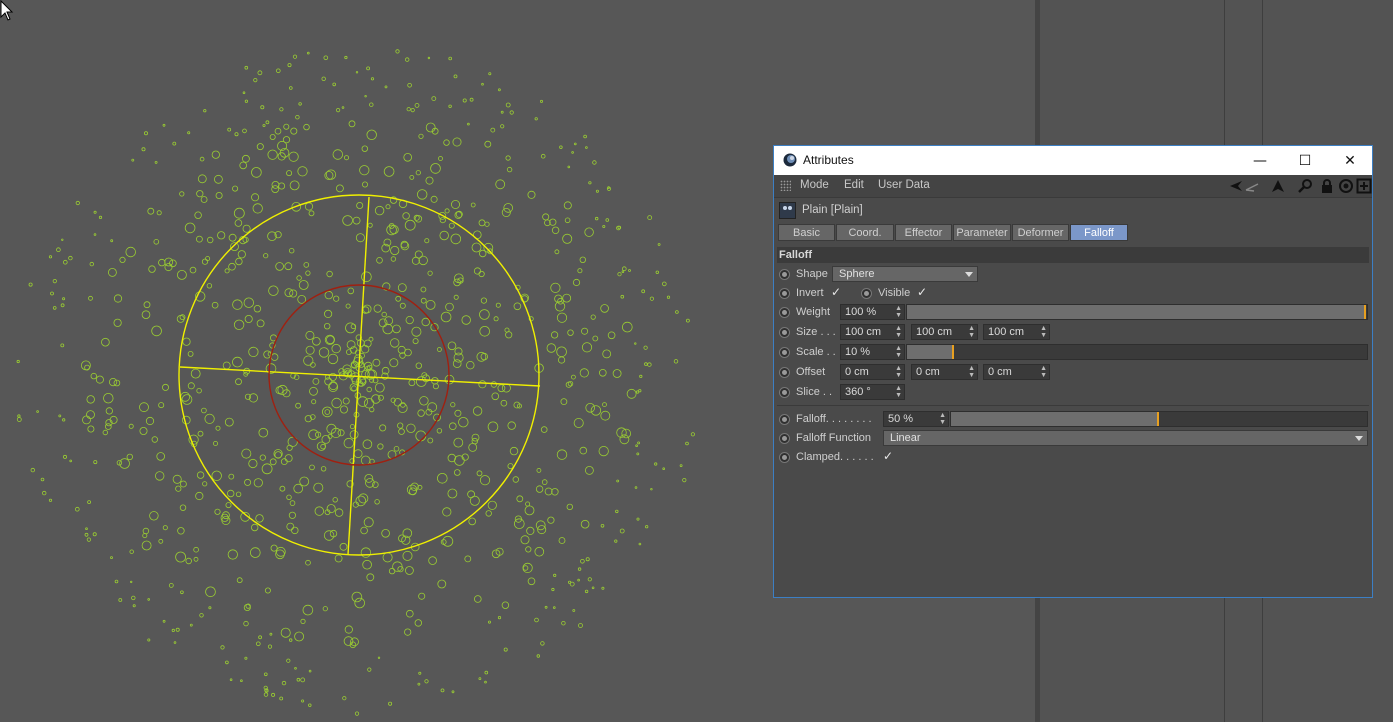 Image resolution: width=1393 pixels, height=722 pixels. Describe the element at coordinates (1125, 438) in the screenshot. I see `falloff-function-dropdown: Linear` at that location.